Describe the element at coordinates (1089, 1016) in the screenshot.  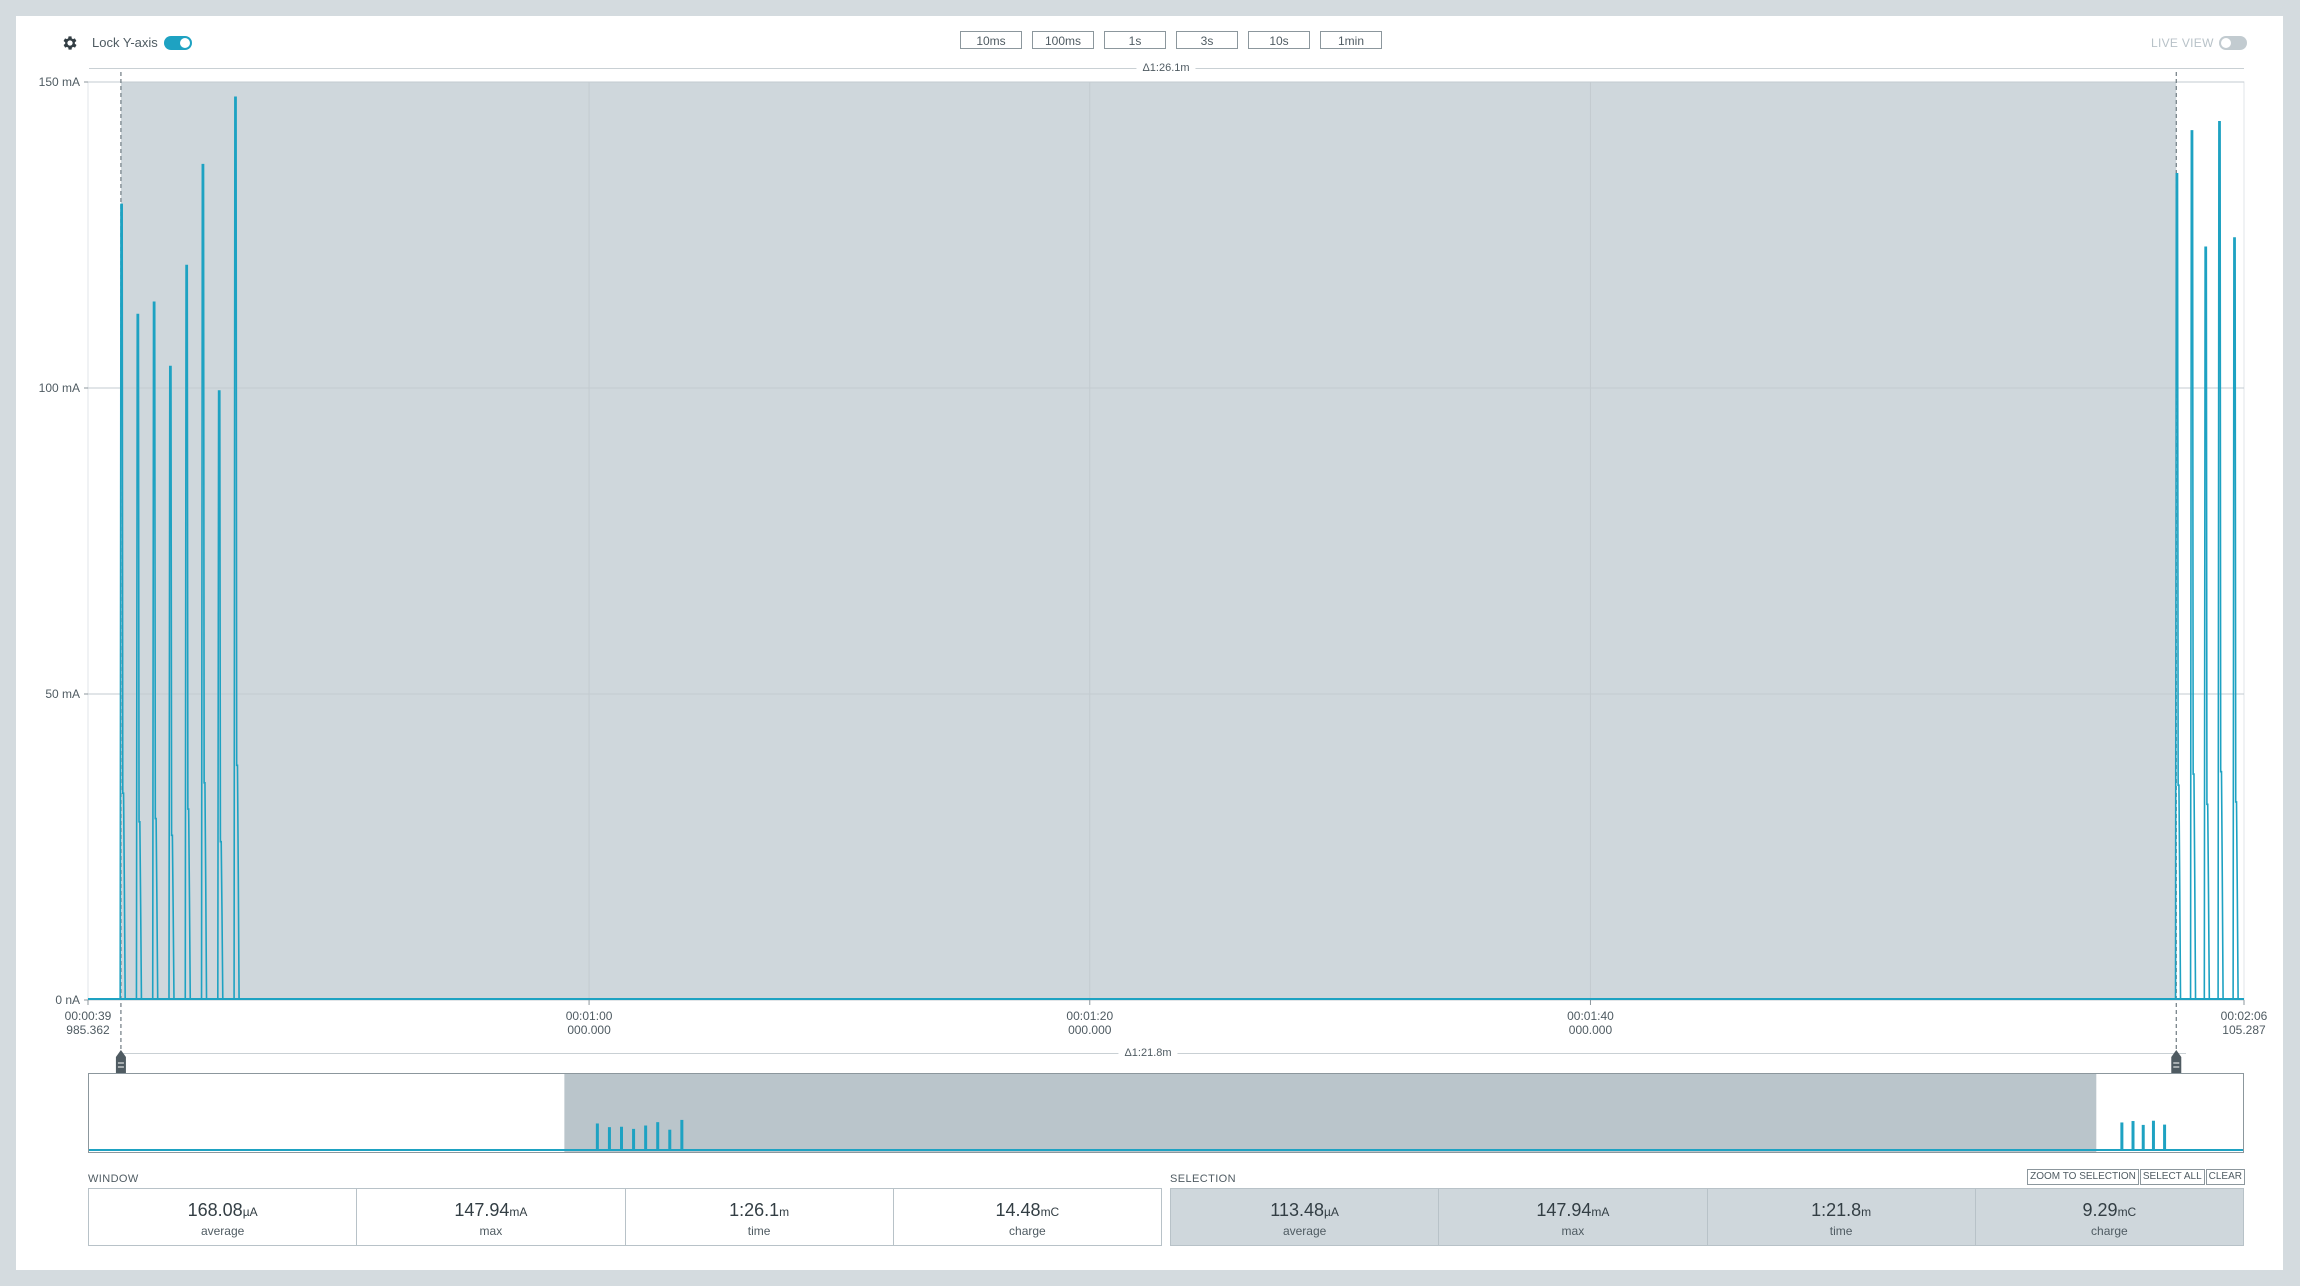
I see `x-tick-label: 00:01:20` at that location.